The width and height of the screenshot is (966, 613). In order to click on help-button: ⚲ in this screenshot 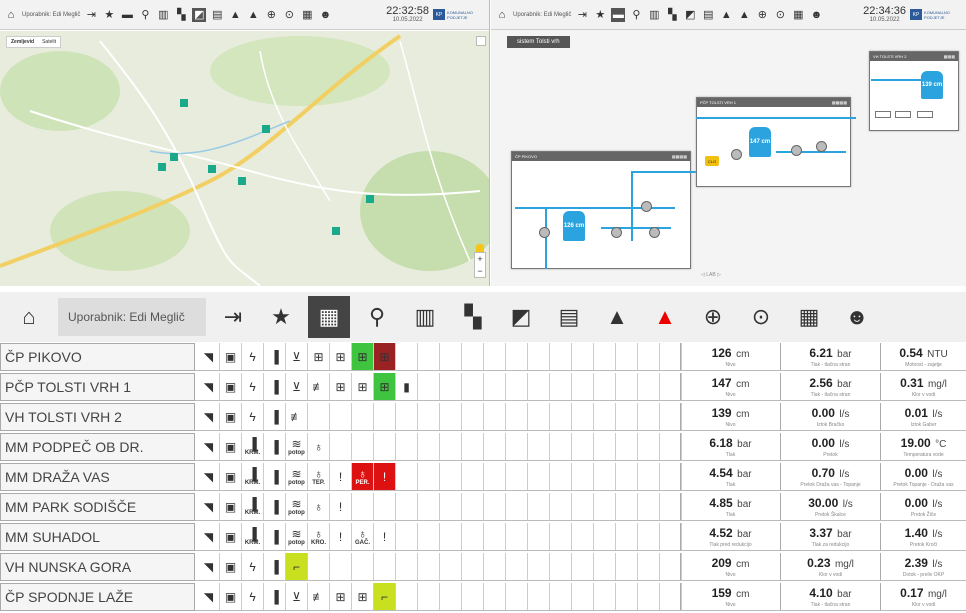, I will do `click(377, 317)`.